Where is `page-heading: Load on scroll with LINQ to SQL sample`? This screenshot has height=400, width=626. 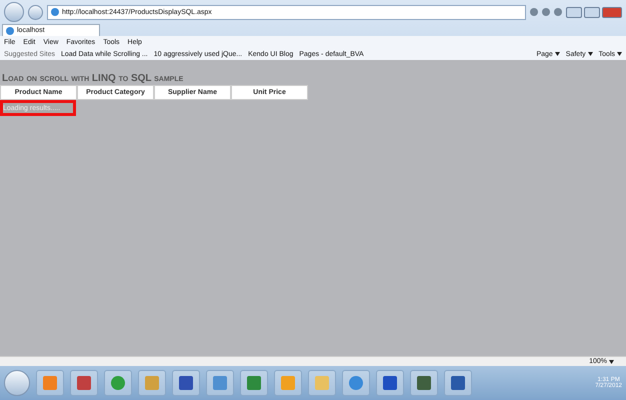
page-heading: Load on scroll with LINQ to SQL sample is located at coordinates (93, 78).